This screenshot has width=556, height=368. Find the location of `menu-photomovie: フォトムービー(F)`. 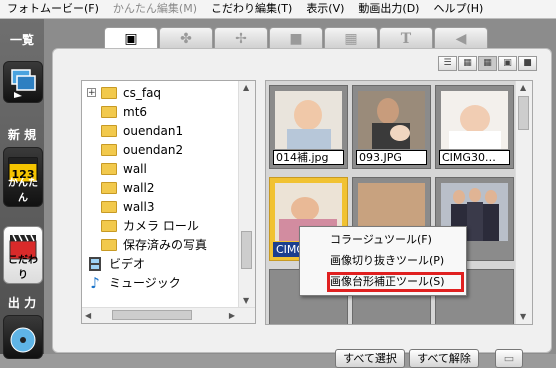

menu-photomovie: フォトムービー(F) is located at coordinates (53, 9).